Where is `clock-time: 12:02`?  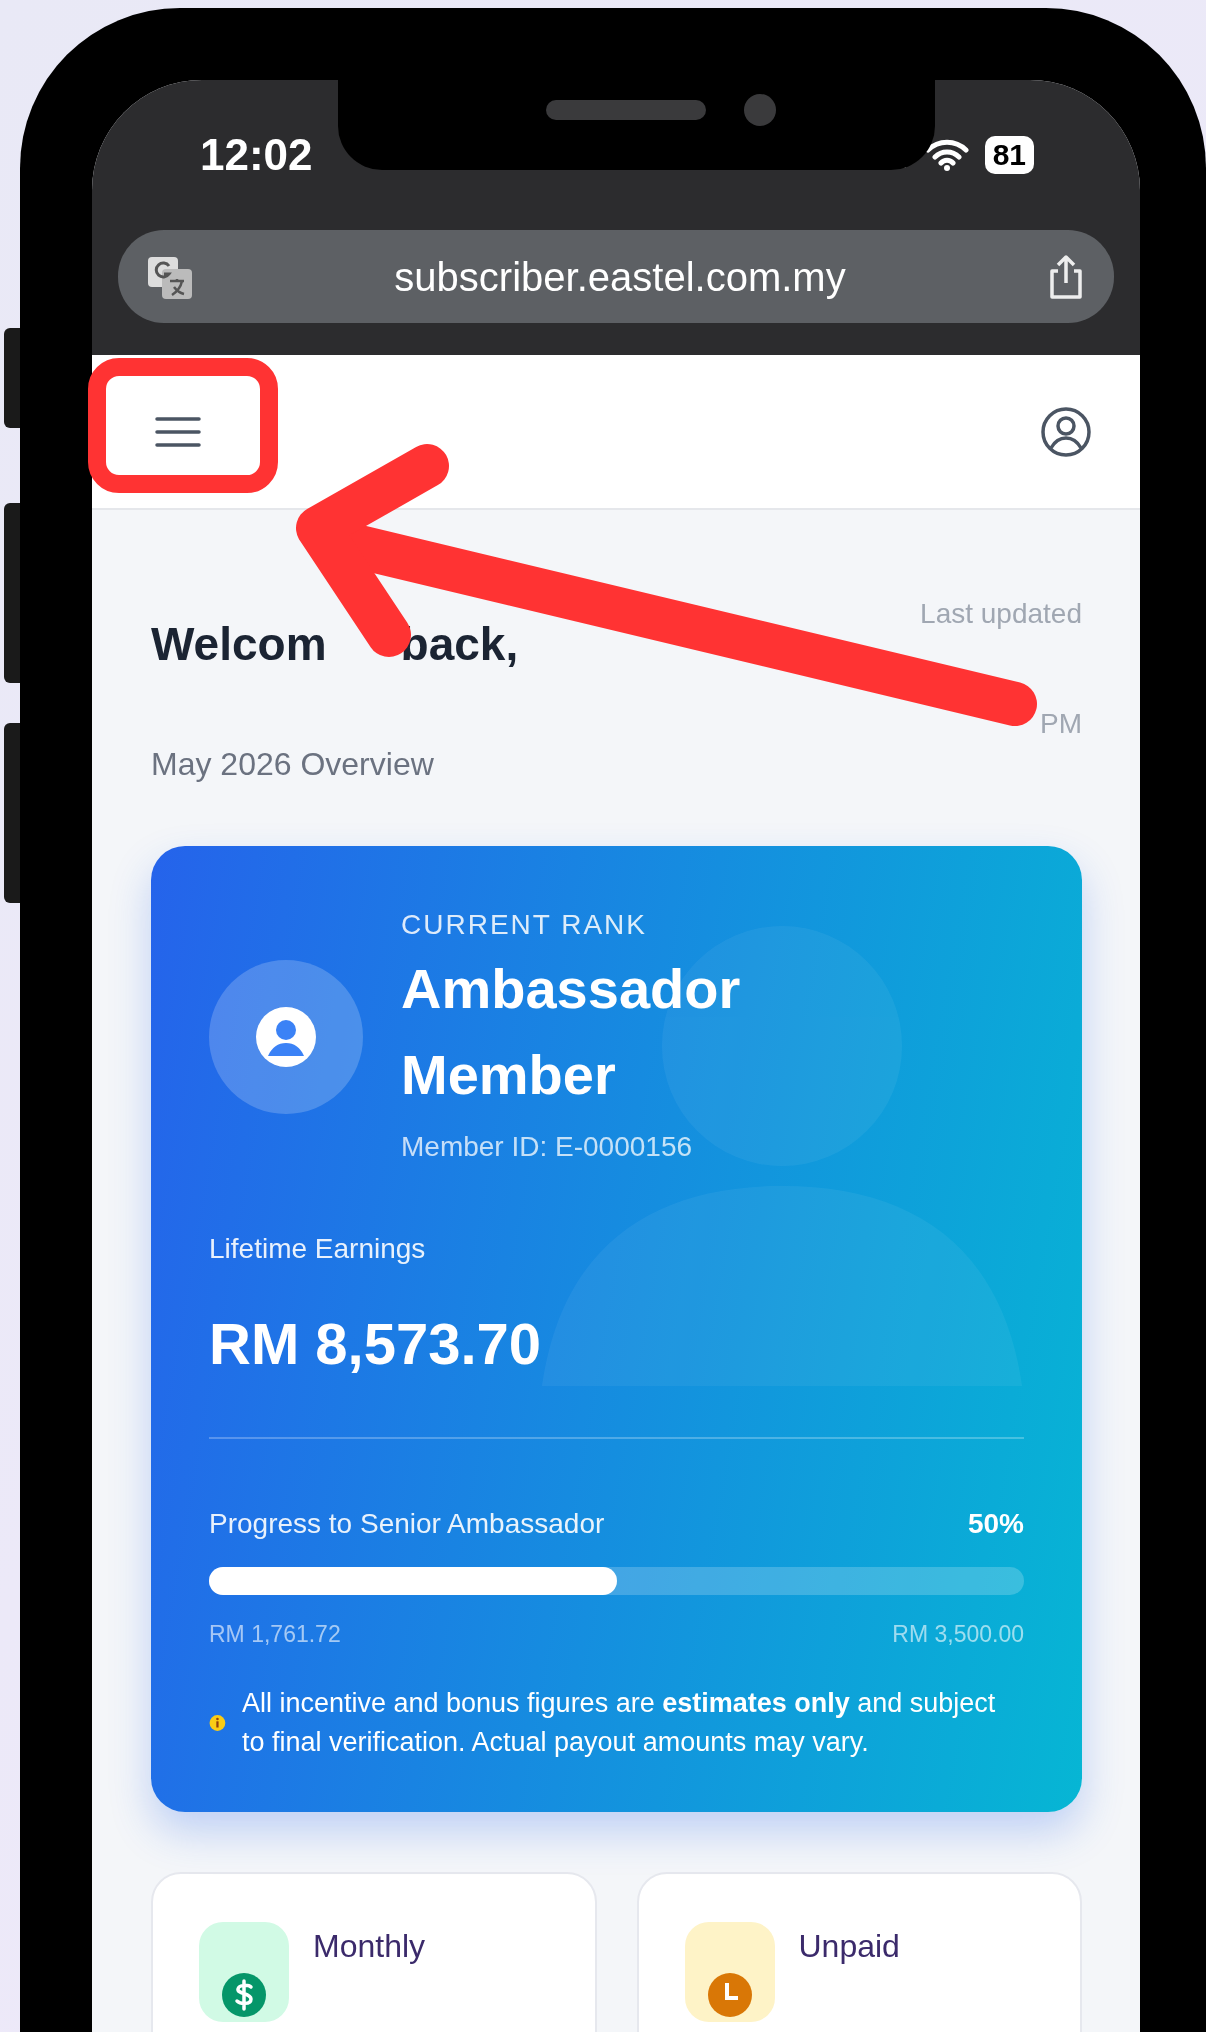 clock-time: 12:02 is located at coordinates (256, 155).